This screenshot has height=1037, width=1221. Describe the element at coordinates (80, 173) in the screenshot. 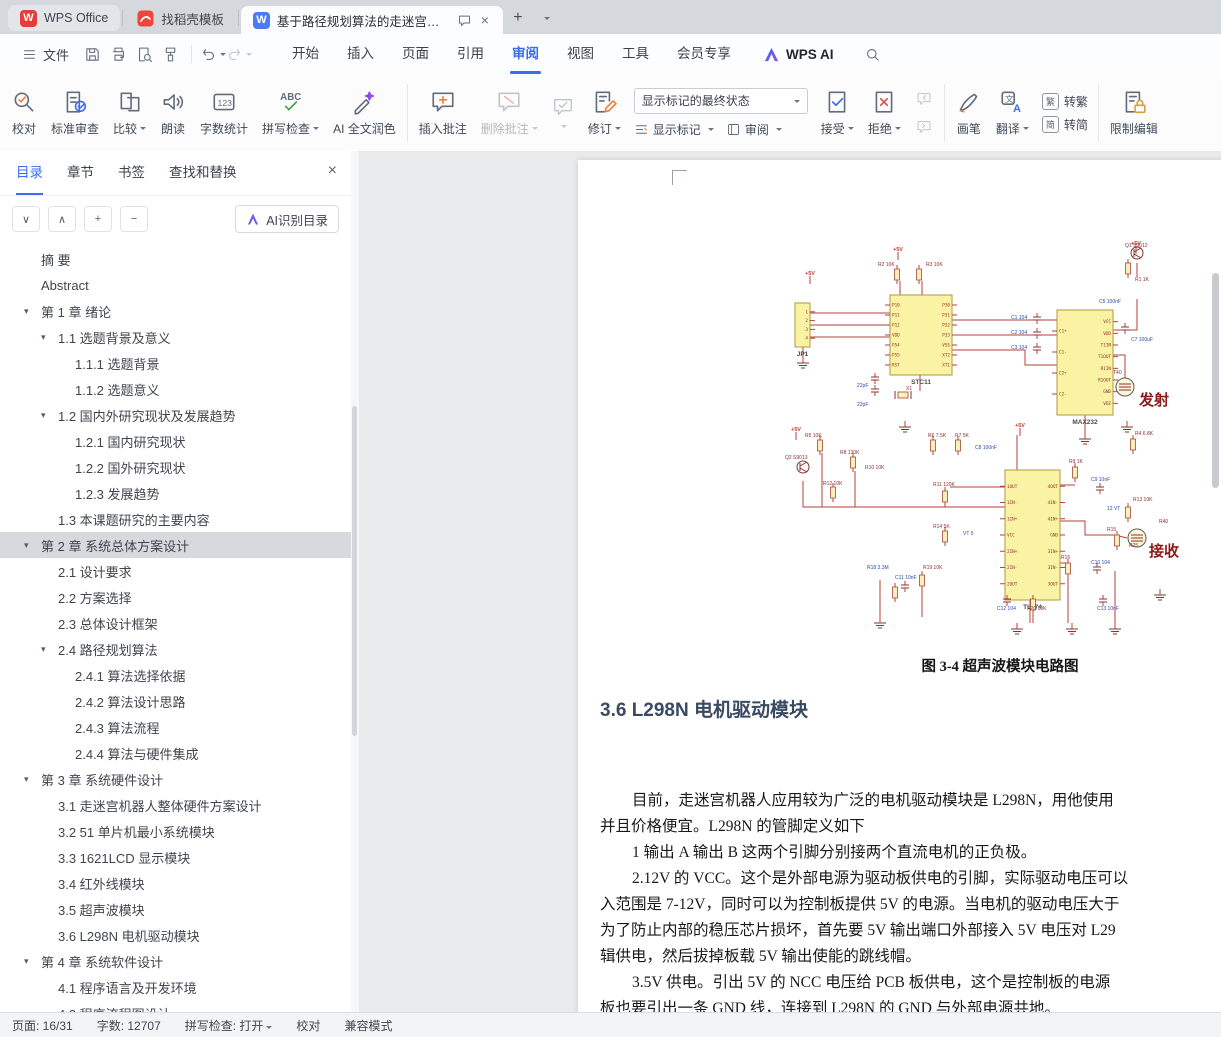

I see `sidebar-tab-1: 章节` at that location.